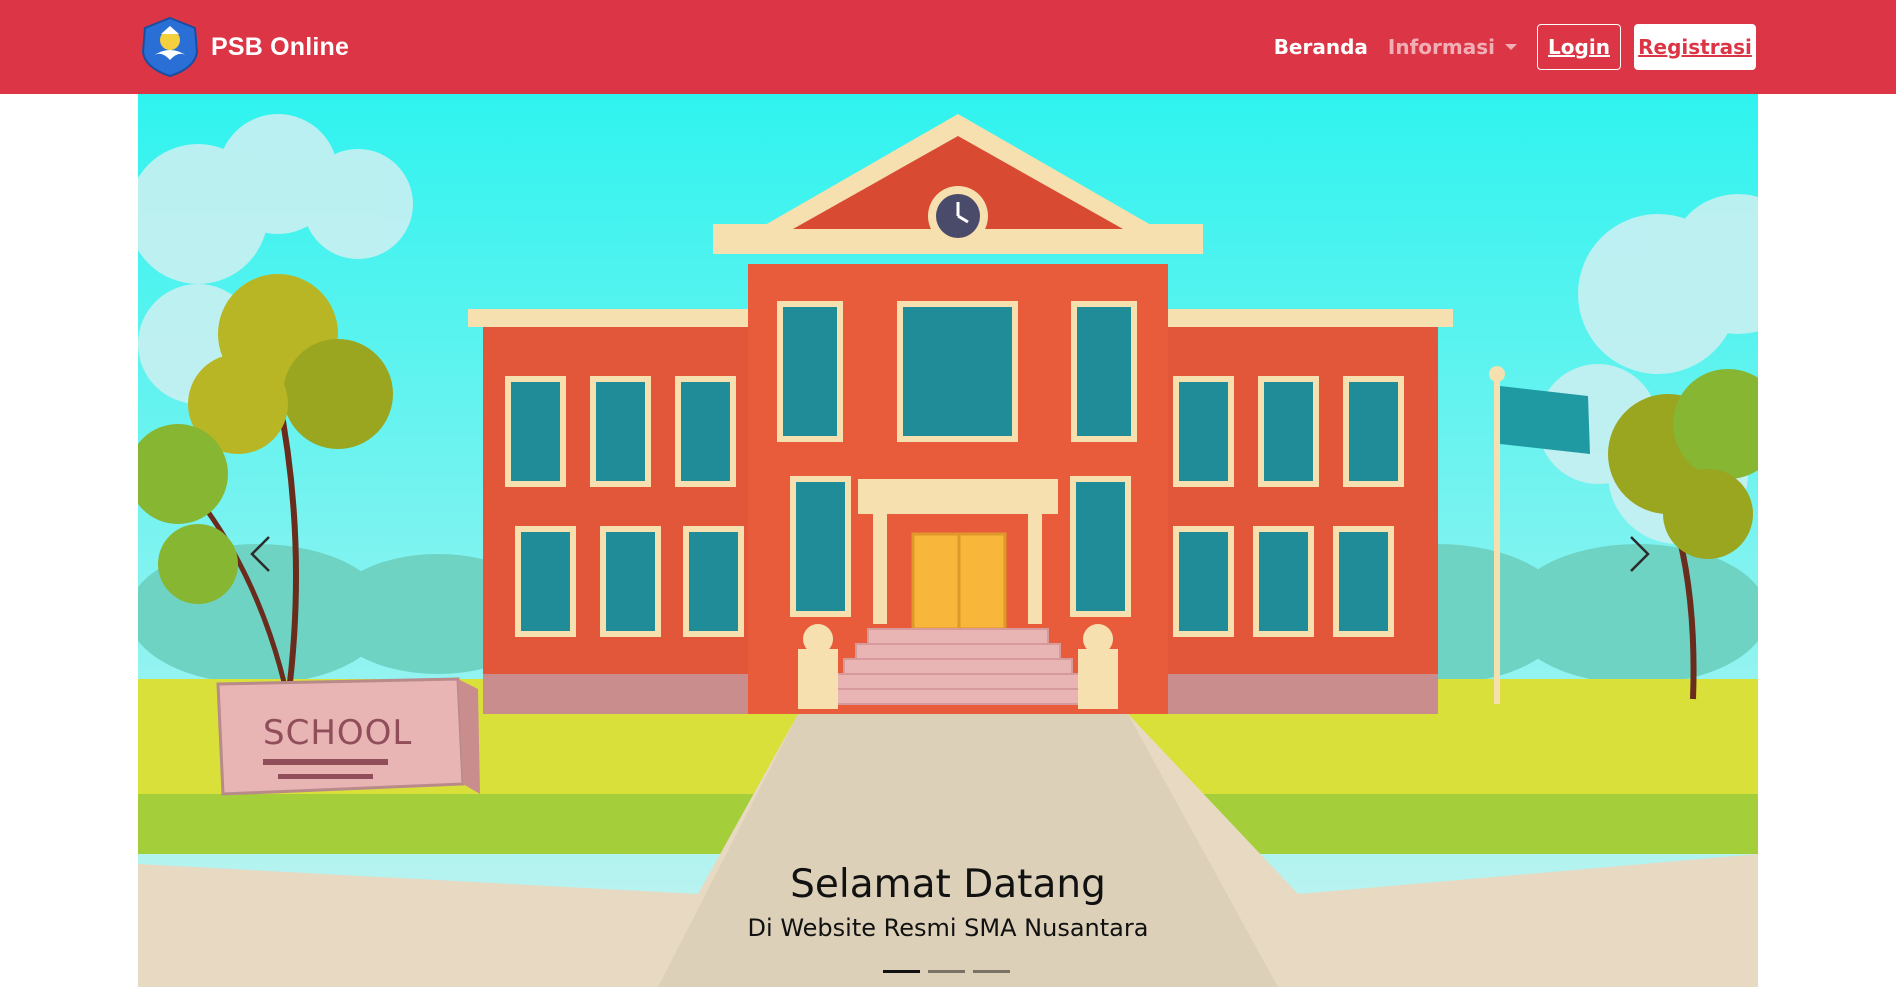 This screenshot has height=987, width=1896. I want to click on nav-informasi-dropdown: Informasi, so click(1452, 47).